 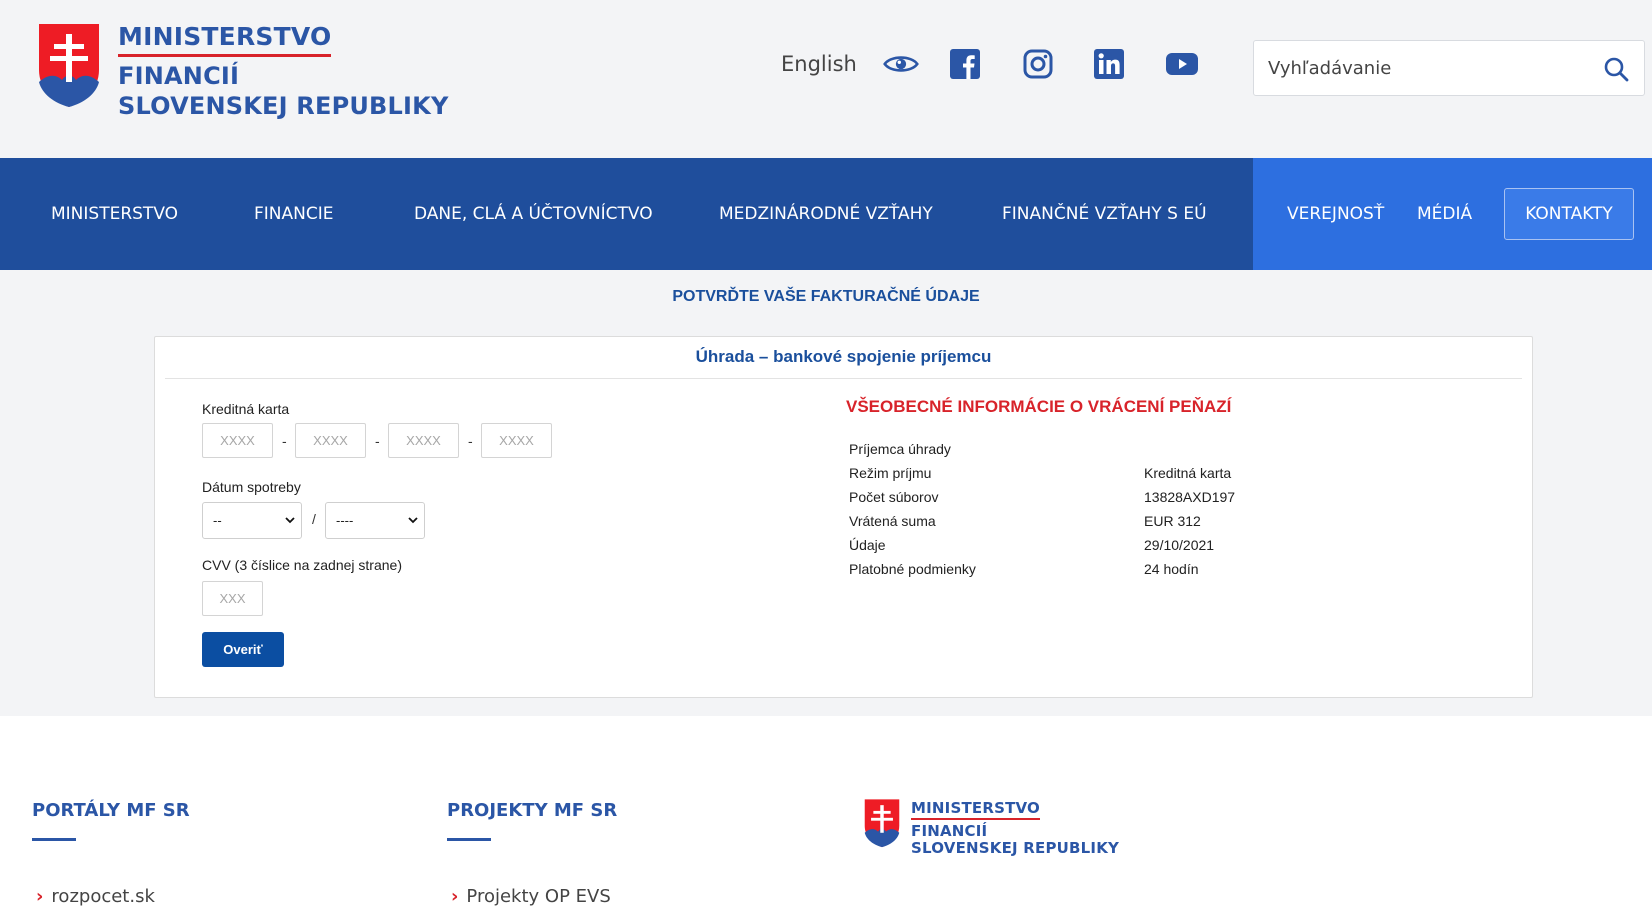 What do you see at coordinates (1188, 473) in the screenshot?
I see `info-value: Kreditná karta` at bounding box center [1188, 473].